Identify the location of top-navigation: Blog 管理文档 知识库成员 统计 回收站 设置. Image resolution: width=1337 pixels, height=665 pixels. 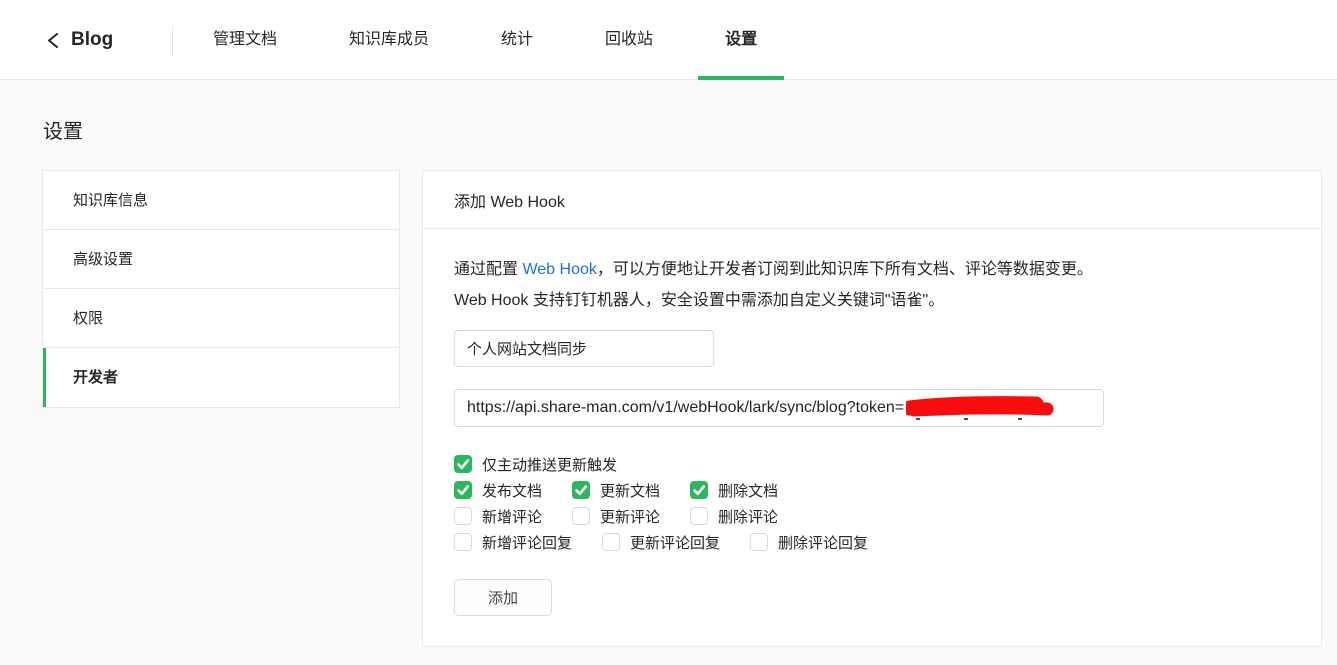
(668, 40).